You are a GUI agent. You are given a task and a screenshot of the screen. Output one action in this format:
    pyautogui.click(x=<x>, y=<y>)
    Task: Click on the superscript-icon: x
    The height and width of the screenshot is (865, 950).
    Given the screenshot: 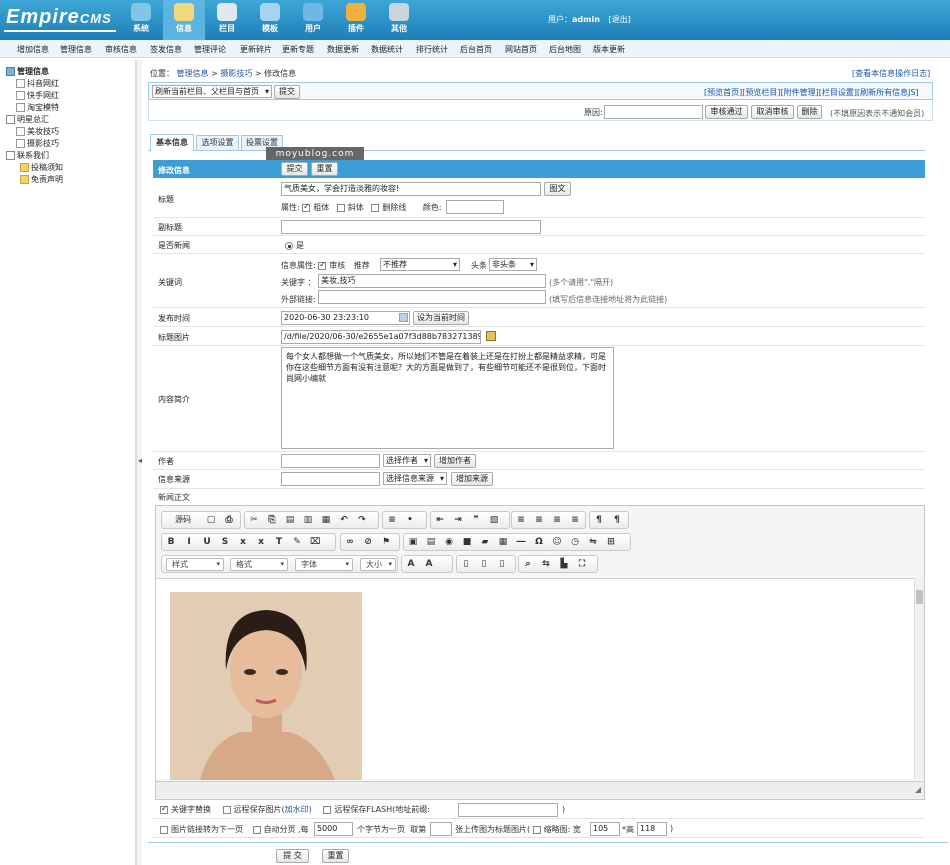 What is the action you would take?
    pyautogui.click(x=261, y=542)
    